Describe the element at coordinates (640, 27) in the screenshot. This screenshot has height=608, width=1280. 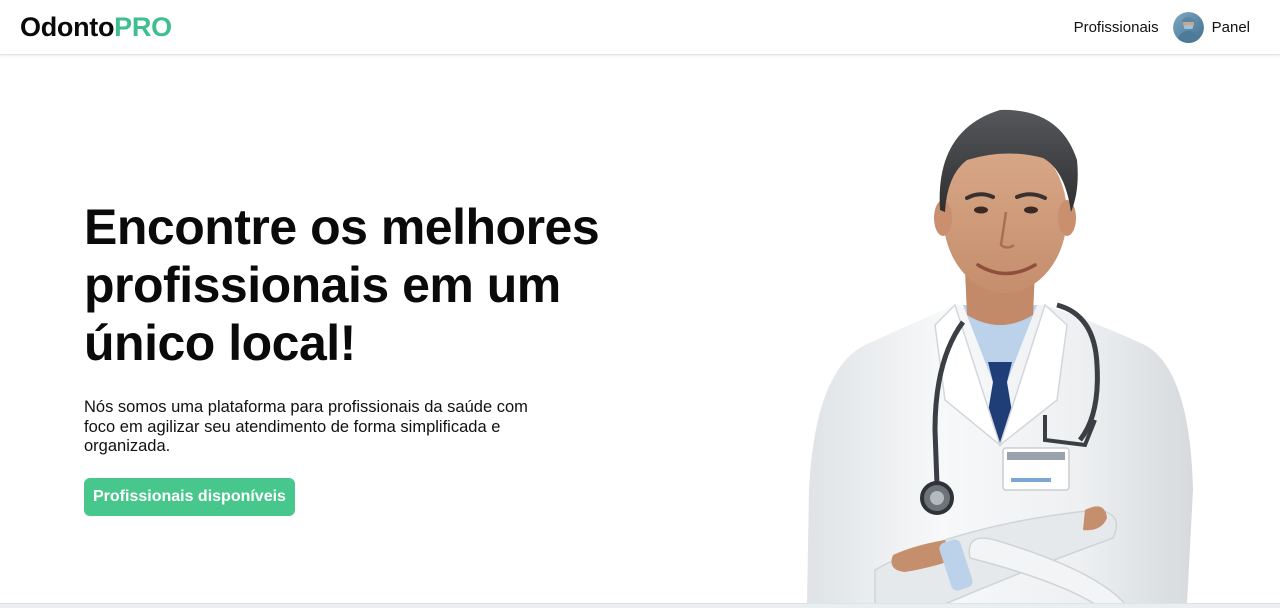
I see `top-navbar: OdontoPRO Profissionais Panel` at that location.